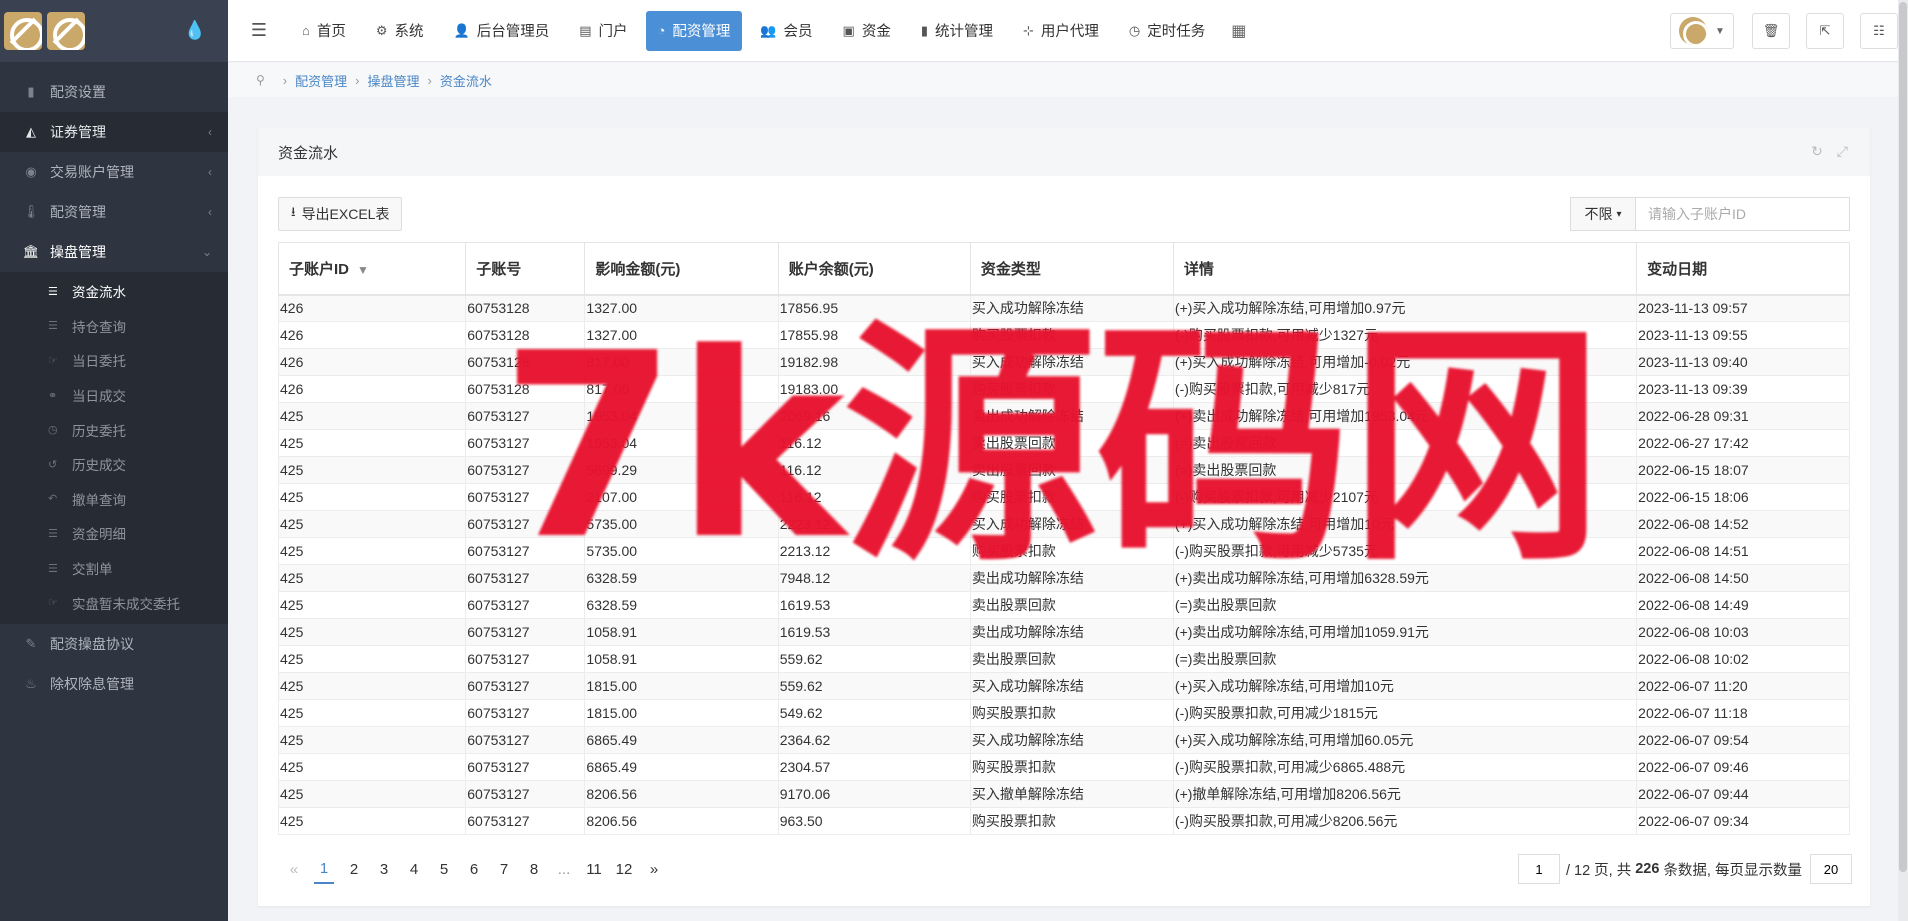 This screenshot has width=1908, height=921. I want to click on table-cell: 549.62, so click(874, 713).